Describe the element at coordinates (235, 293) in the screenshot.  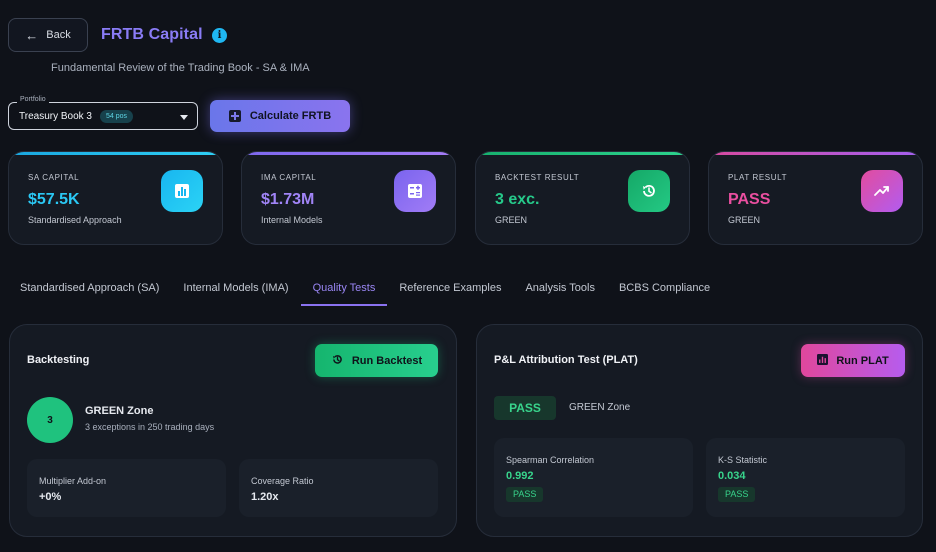
I see `tab-internal-models: Internal Models (IMA)` at that location.